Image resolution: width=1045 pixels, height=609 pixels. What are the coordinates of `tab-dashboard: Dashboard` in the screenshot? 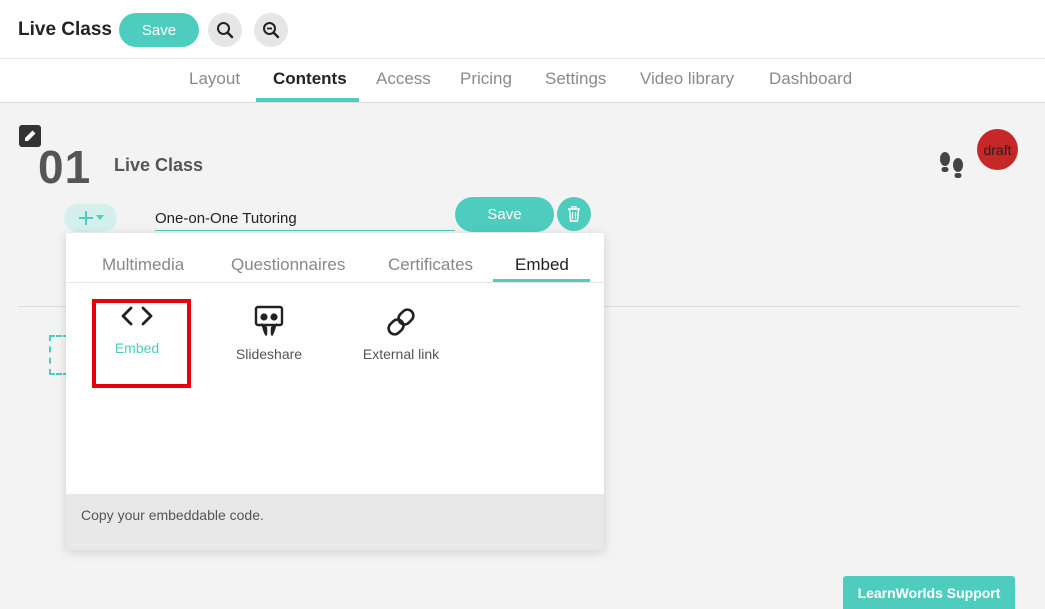 It's located at (810, 79).